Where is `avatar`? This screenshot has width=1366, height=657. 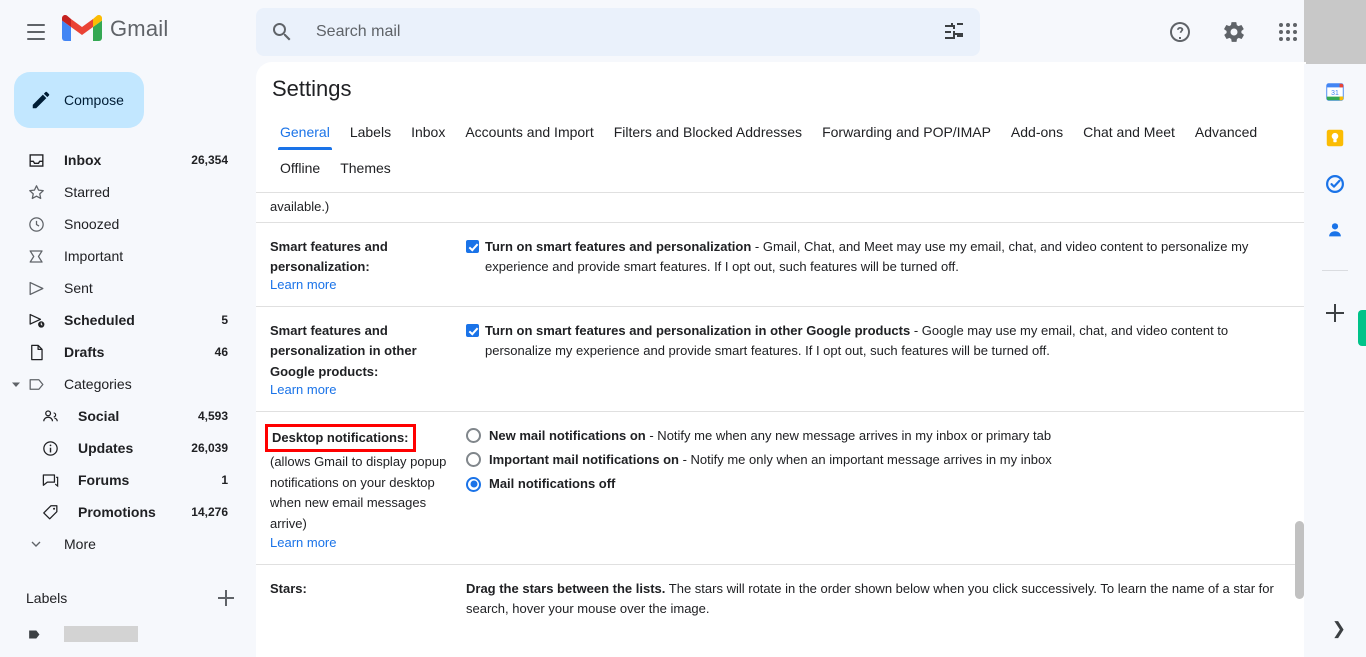
avatar is located at coordinates (1335, 32).